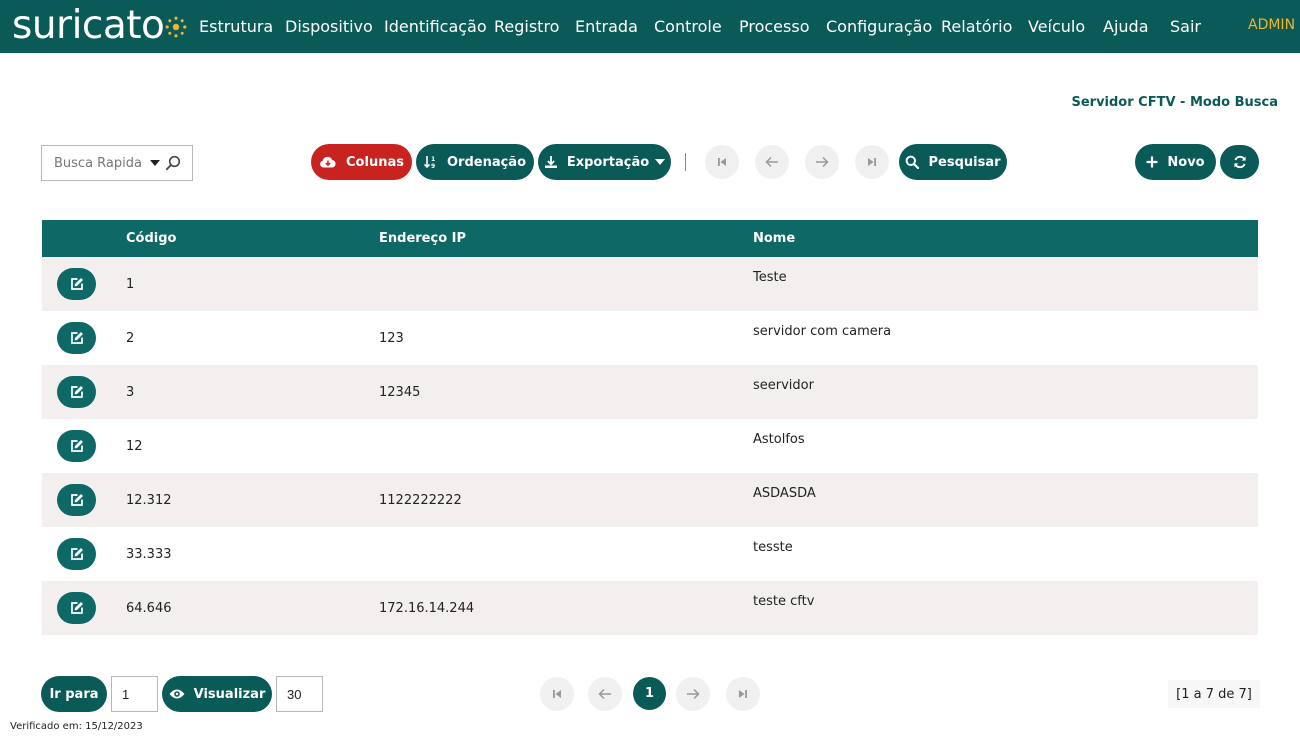  Describe the element at coordinates (1185, 26) in the screenshot. I see `nav-sair: Sair` at that location.